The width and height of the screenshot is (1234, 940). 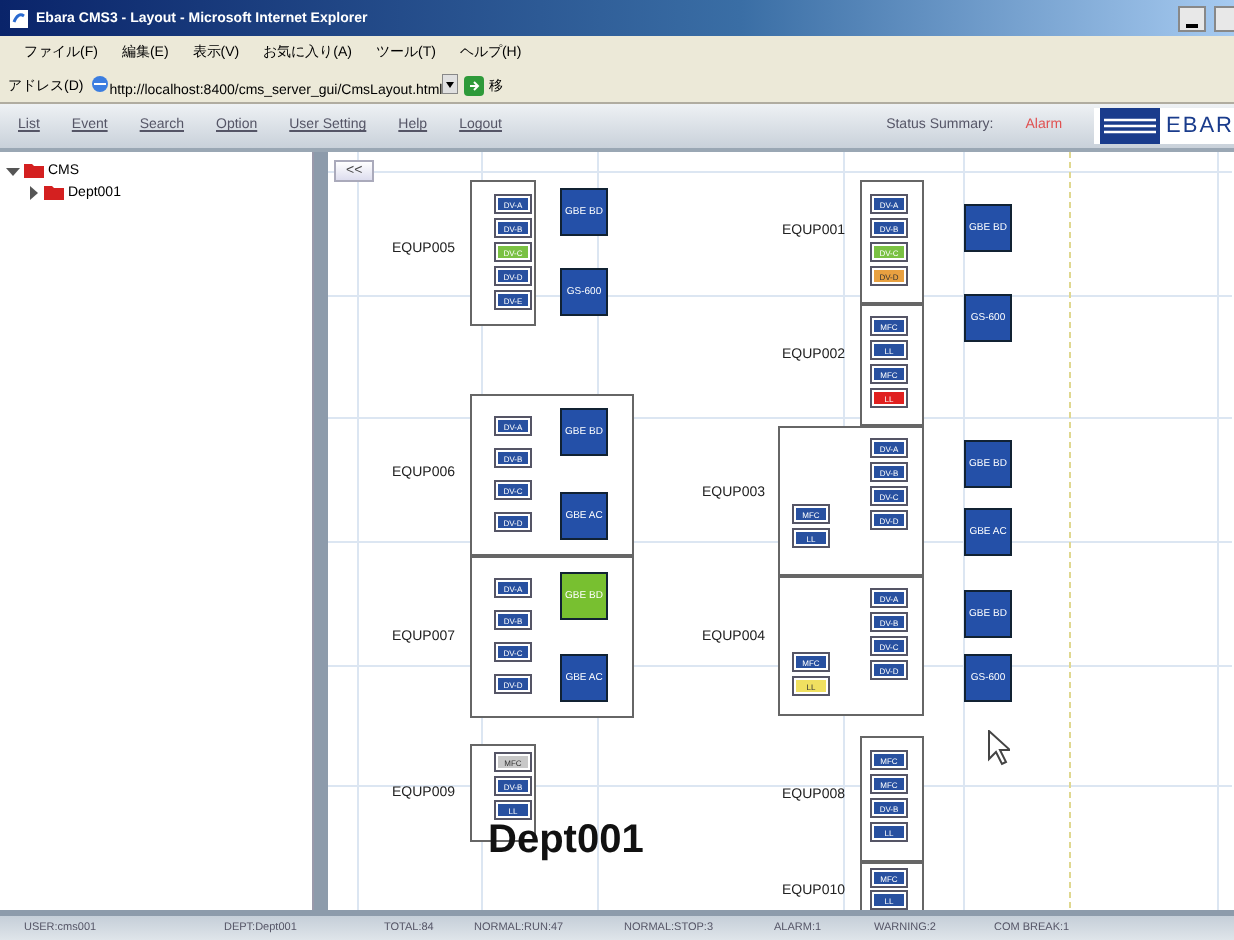 I want to click on department-title: Dept001, so click(x=566, y=840).